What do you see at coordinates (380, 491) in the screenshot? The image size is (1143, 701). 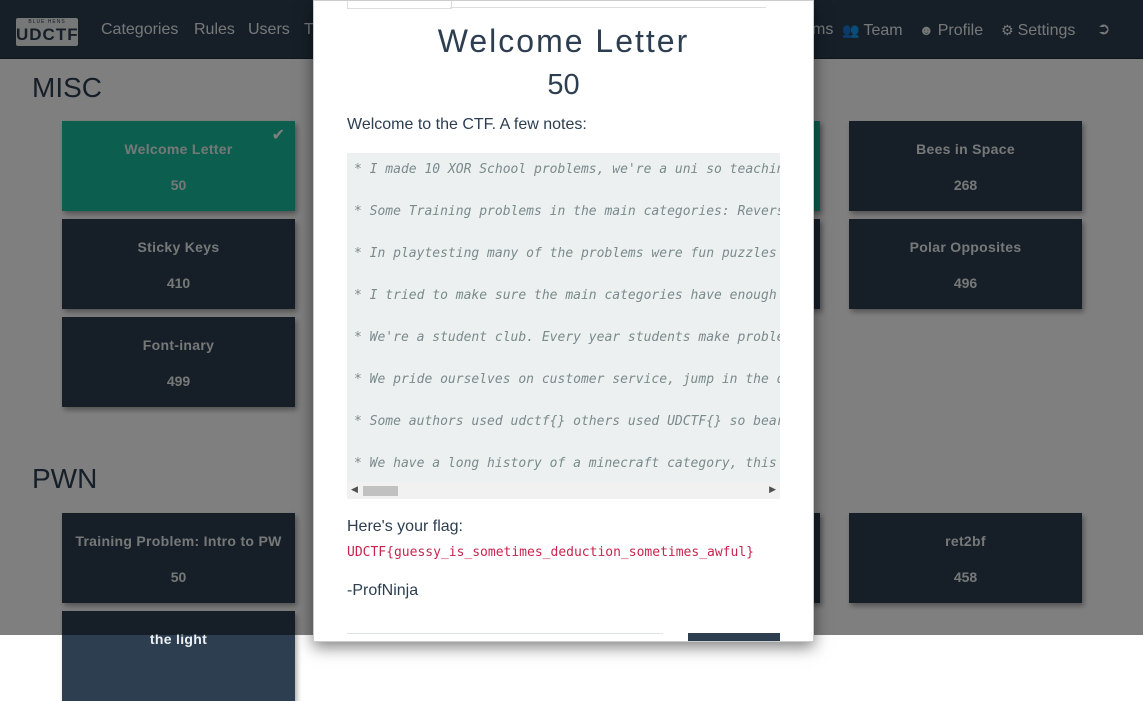 I see `scrollbar-thumb` at bounding box center [380, 491].